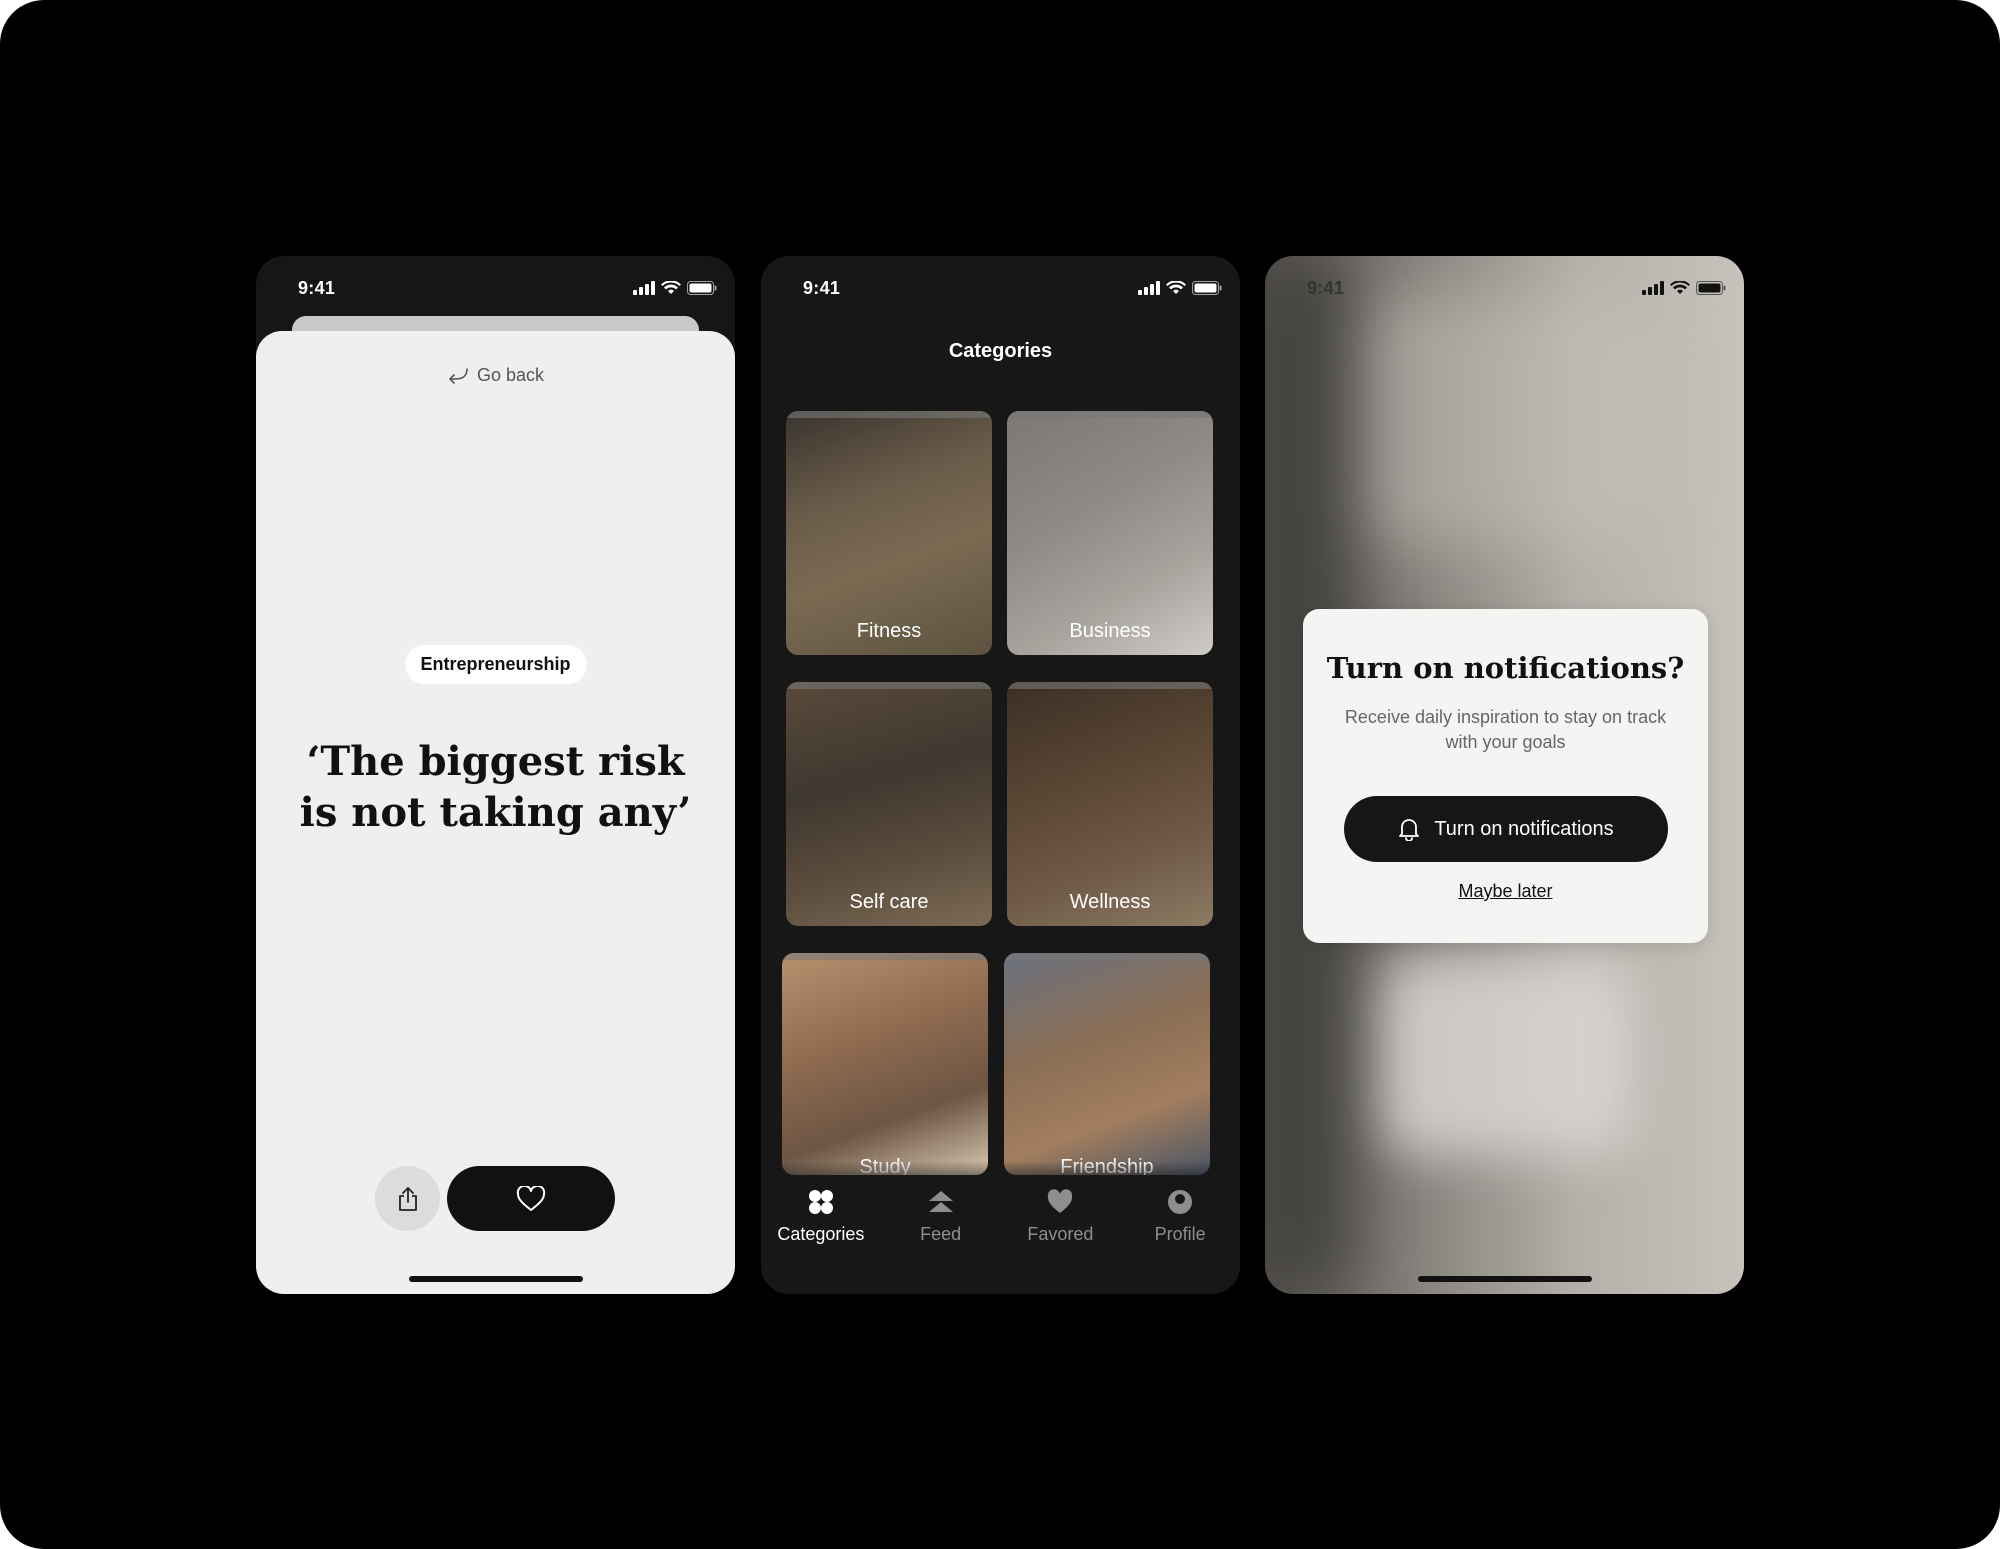 This screenshot has height=1549, width=2000. What do you see at coordinates (820, 1202) in the screenshot?
I see `grid-icon` at bounding box center [820, 1202].